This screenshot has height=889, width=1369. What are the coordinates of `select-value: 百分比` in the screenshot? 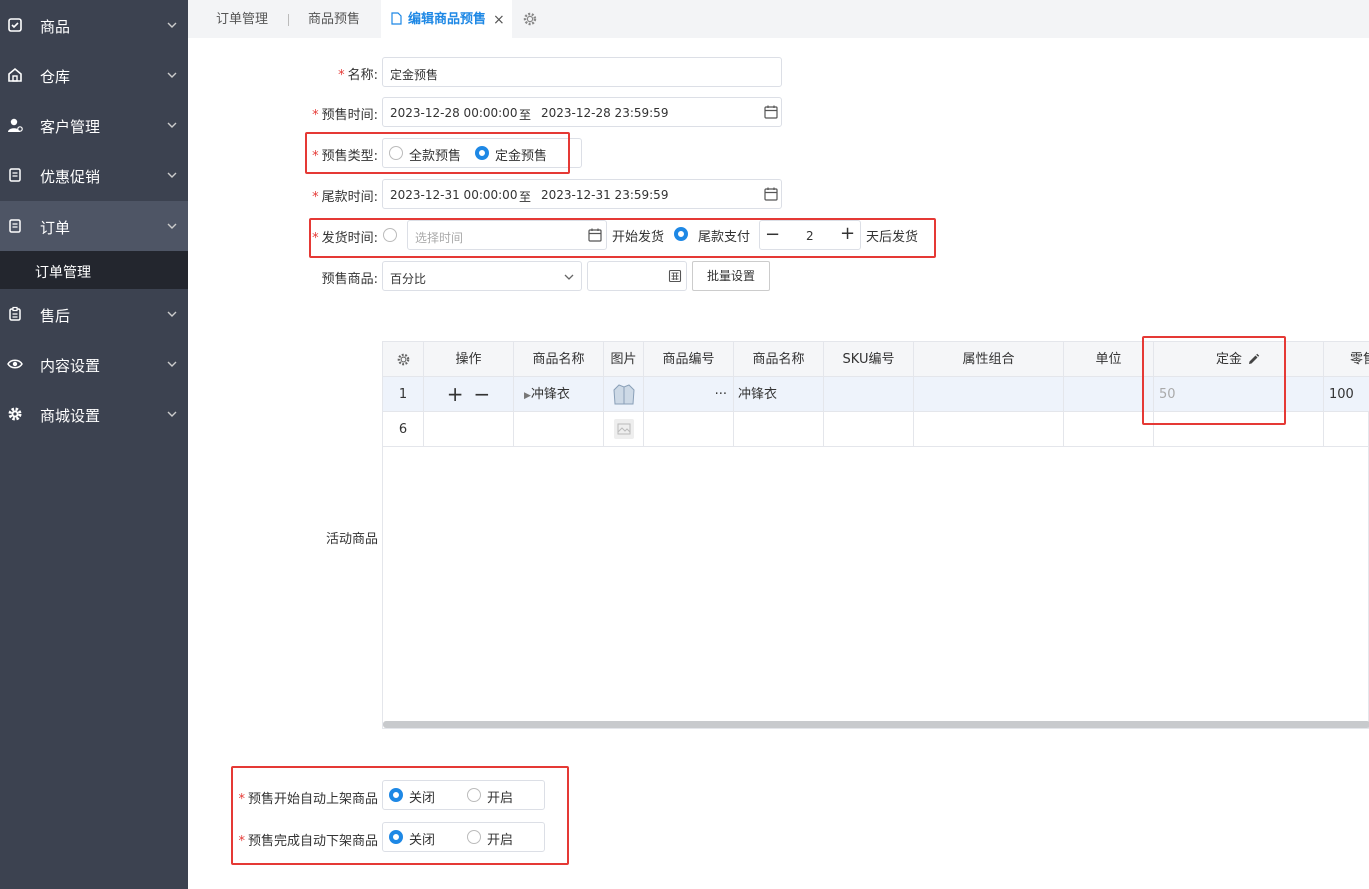 It's located at (408, 279).